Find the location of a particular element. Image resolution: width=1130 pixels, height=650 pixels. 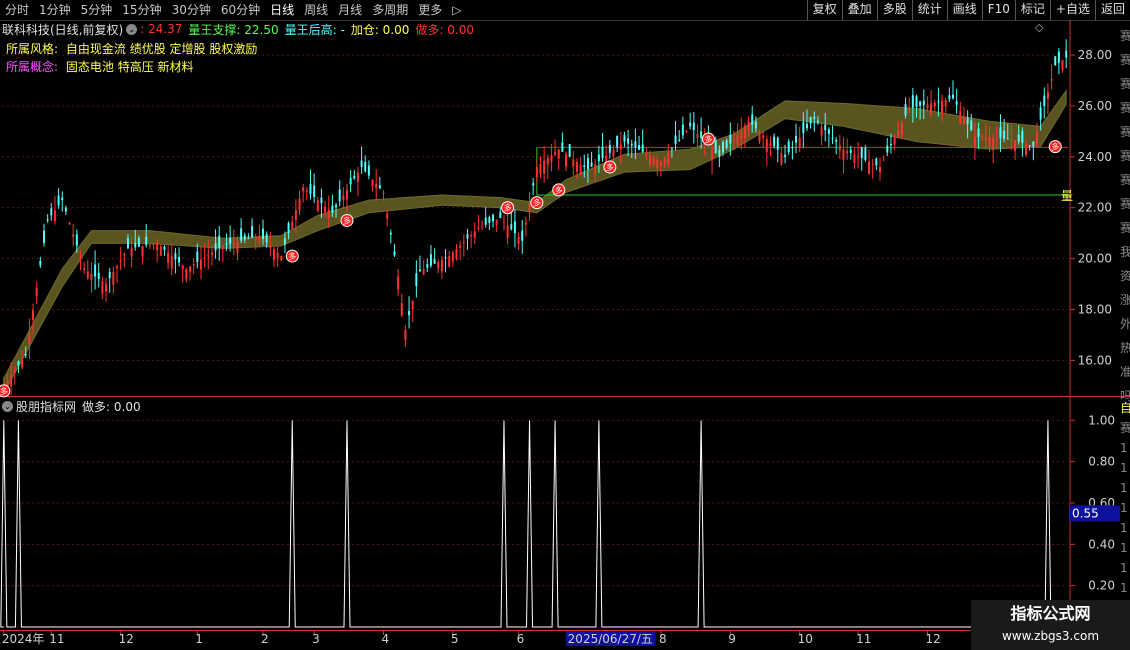

main-y-tick-label: 16.00 is located at coordinates (1095, 360).